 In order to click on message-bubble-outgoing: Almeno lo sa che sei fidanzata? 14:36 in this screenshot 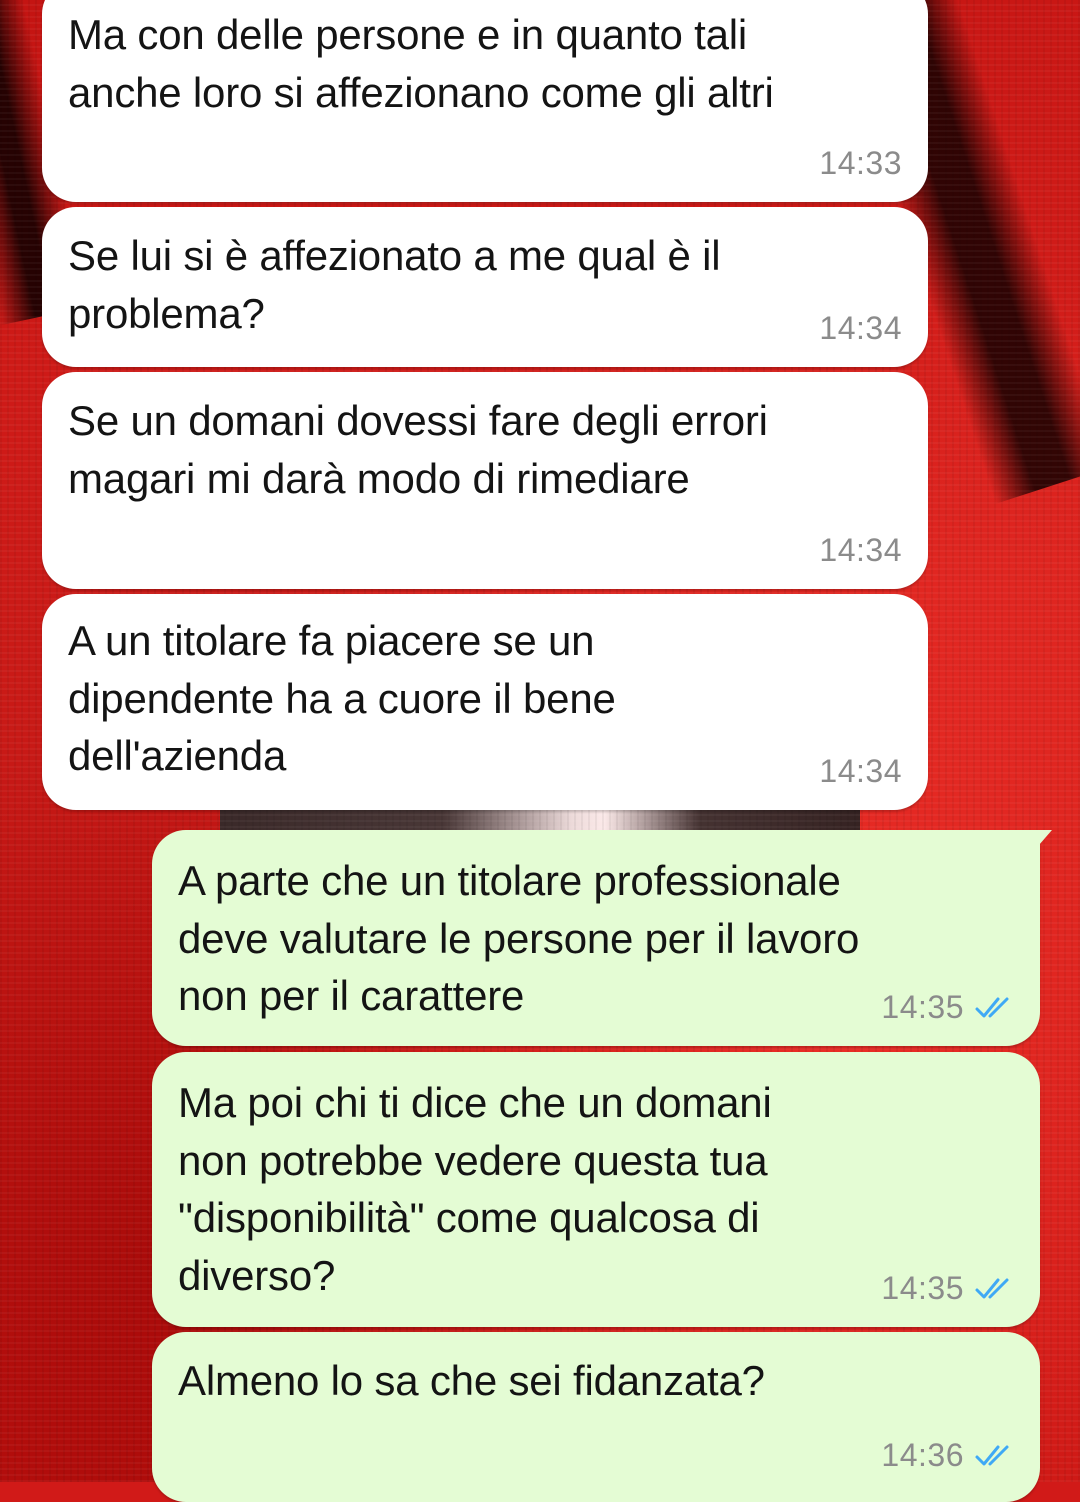, I will do `click(596, 1417)`.